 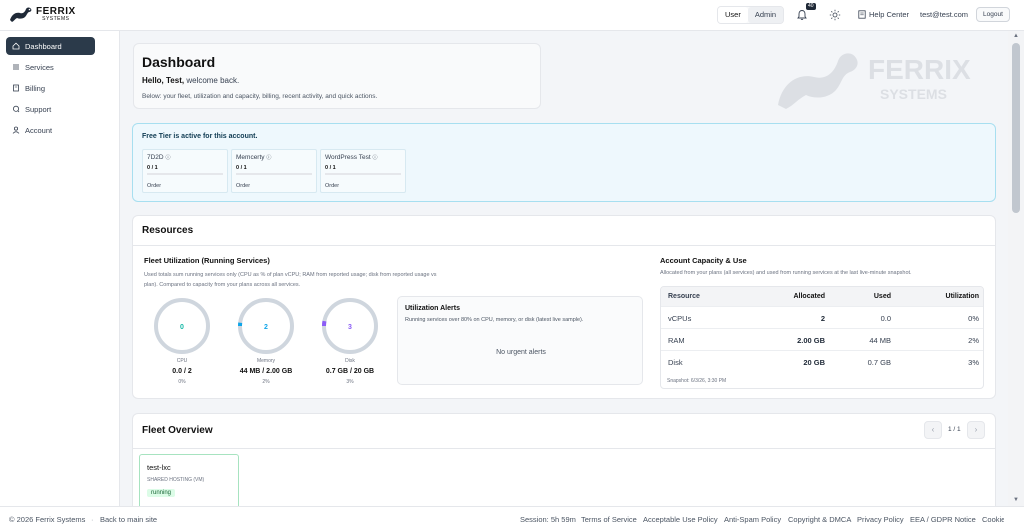 What do you see at coordinates (35, 88) in the screenshot?
I see `sidebar-item-label: Billing` at bounding box center [35, 88].